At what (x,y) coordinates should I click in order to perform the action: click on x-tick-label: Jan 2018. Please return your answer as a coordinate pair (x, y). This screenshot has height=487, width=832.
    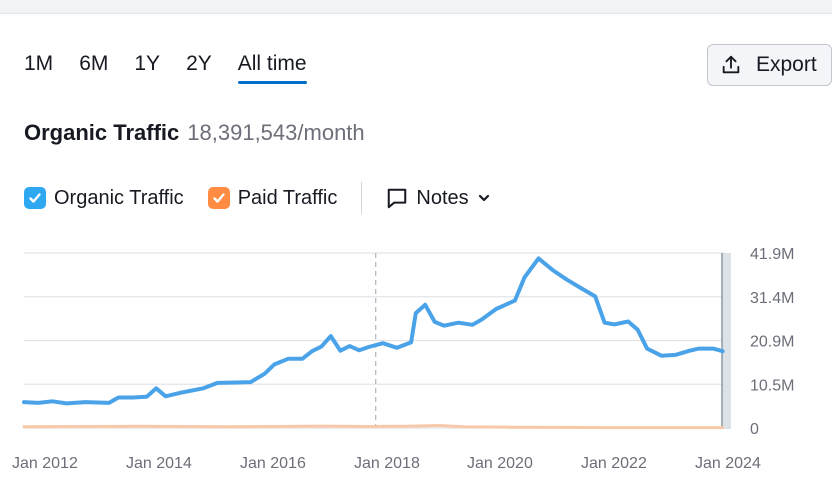
    Looking at the image, I should click on (387, 463).